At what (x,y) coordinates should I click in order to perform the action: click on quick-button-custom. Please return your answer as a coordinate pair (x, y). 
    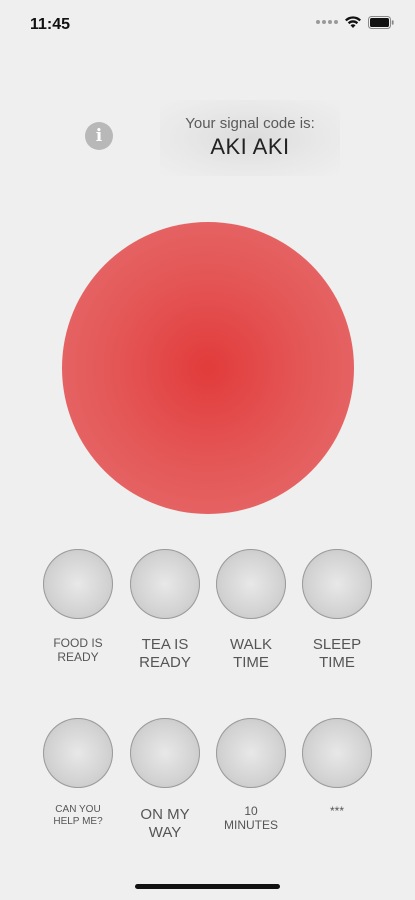
    Looking at the image, I should click on (337, 753).